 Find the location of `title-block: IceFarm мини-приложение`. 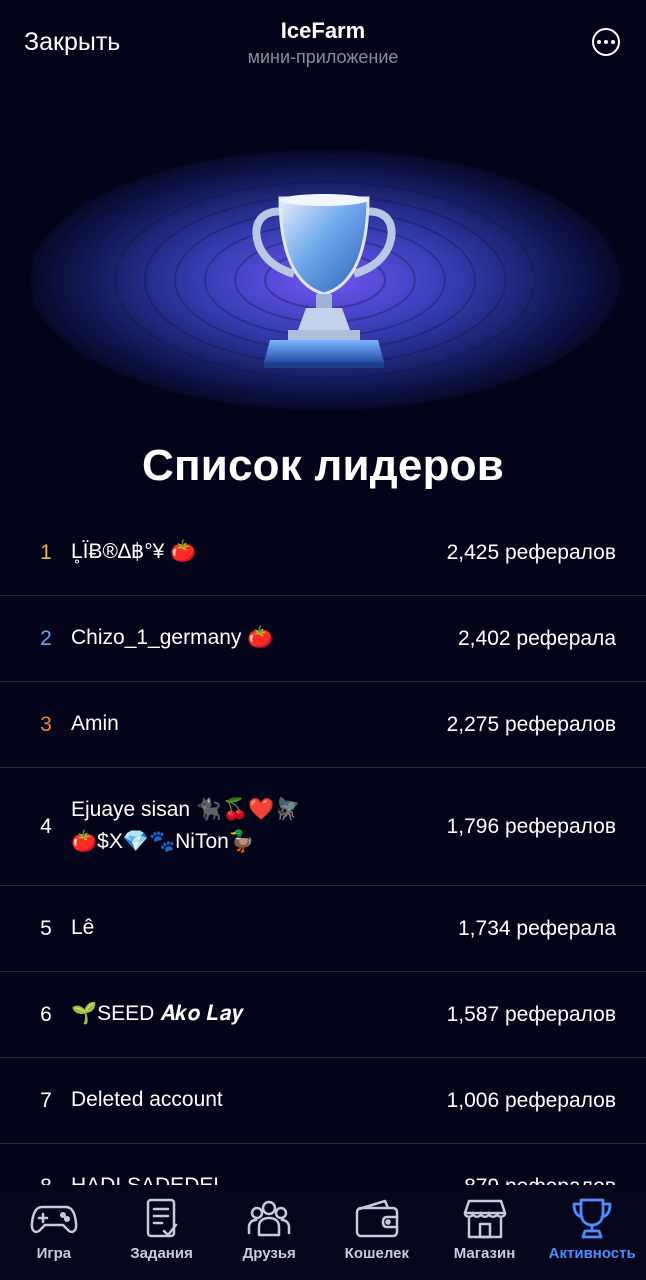

title-block: IceFarm мини-приложение is located at coordinates (323, 43).